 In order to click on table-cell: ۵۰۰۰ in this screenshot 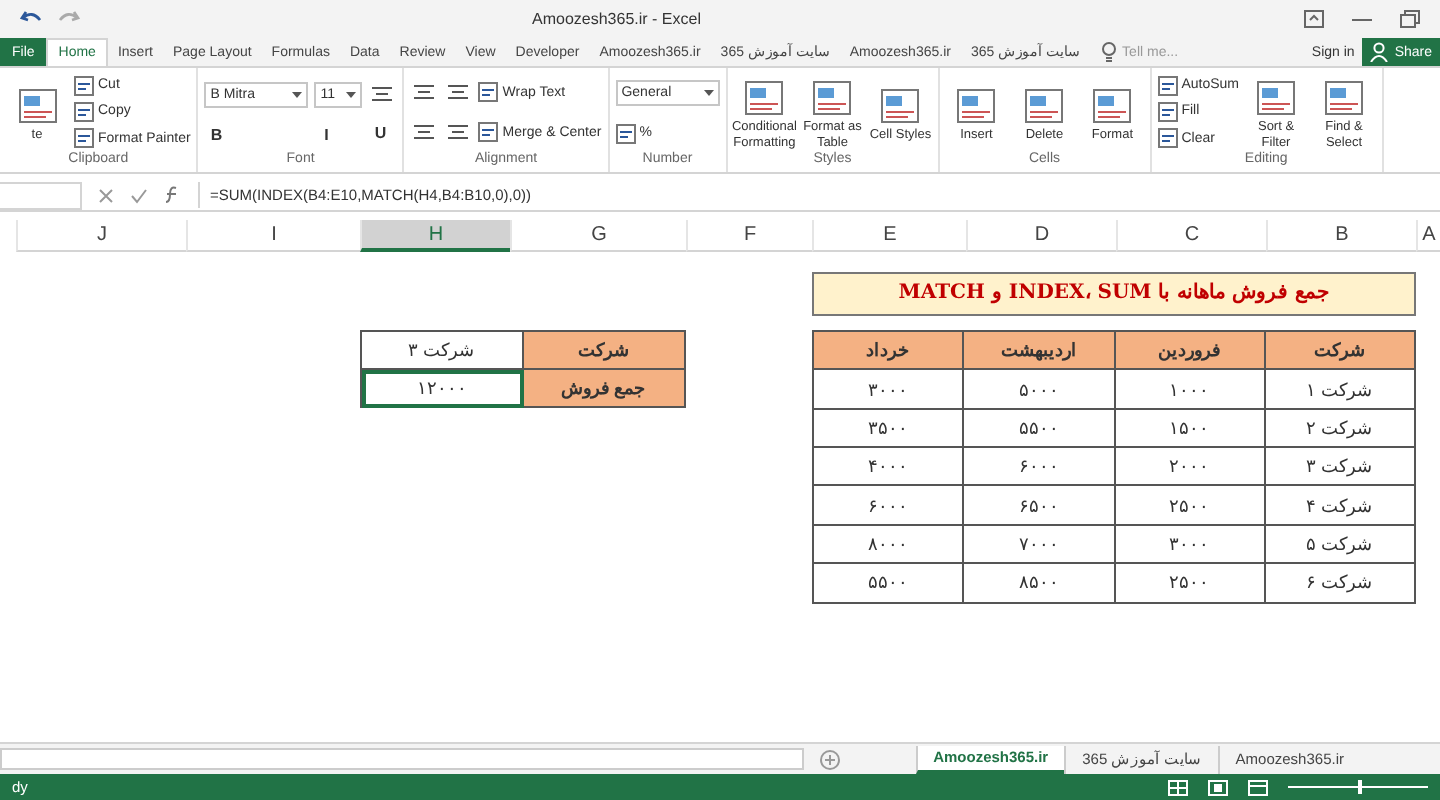, I will do `click(1038, 389)`.